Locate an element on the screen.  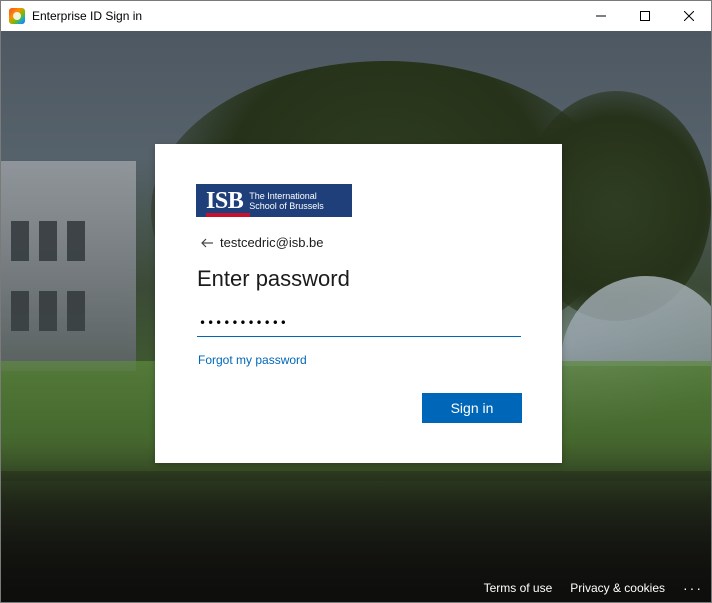
maximize-icon is located at coordinates (645, 16).